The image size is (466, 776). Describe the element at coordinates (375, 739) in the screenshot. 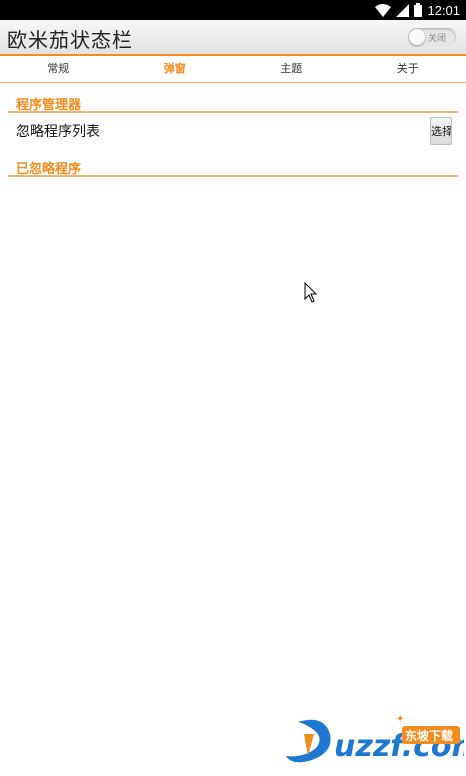

I see `uzzf-watermark-logo: uzzf.com 东坡下载 ✦` at that location.